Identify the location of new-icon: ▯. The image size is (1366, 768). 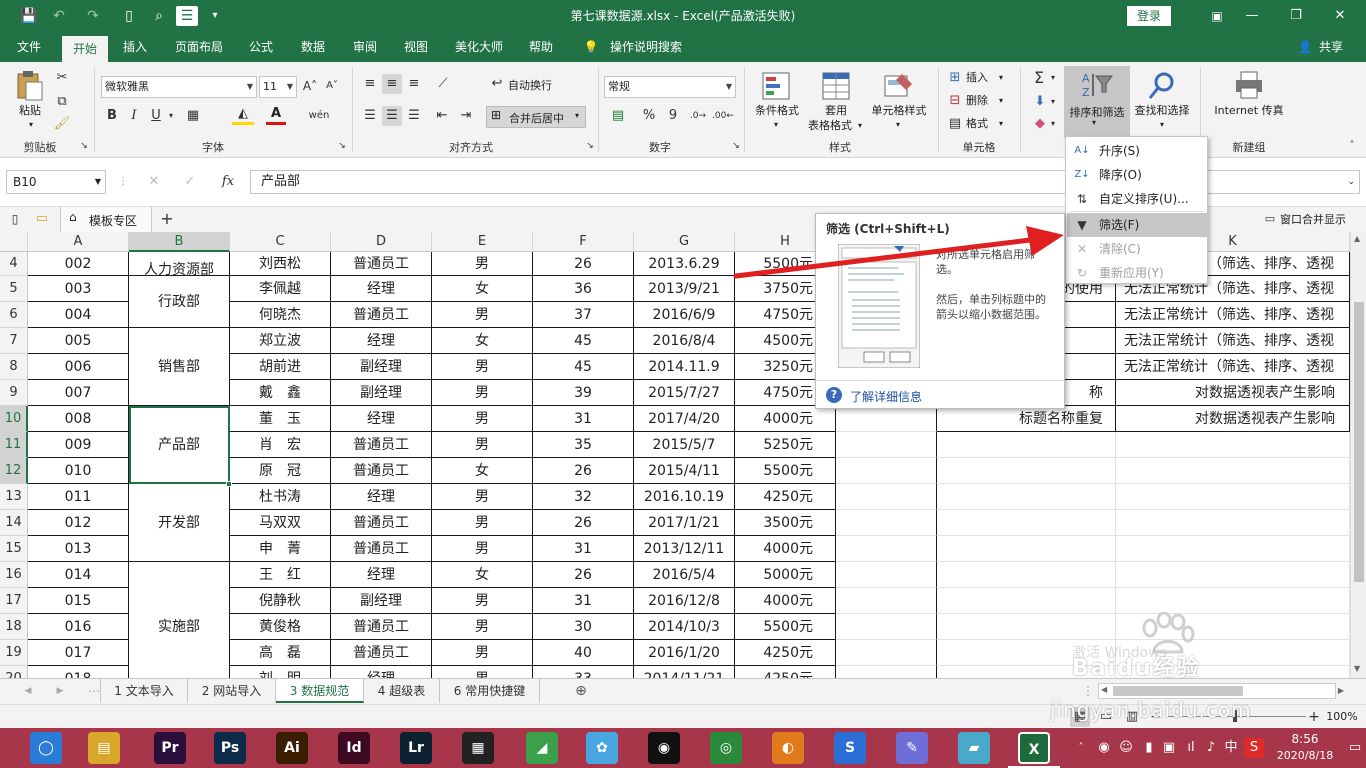
(129, 16).